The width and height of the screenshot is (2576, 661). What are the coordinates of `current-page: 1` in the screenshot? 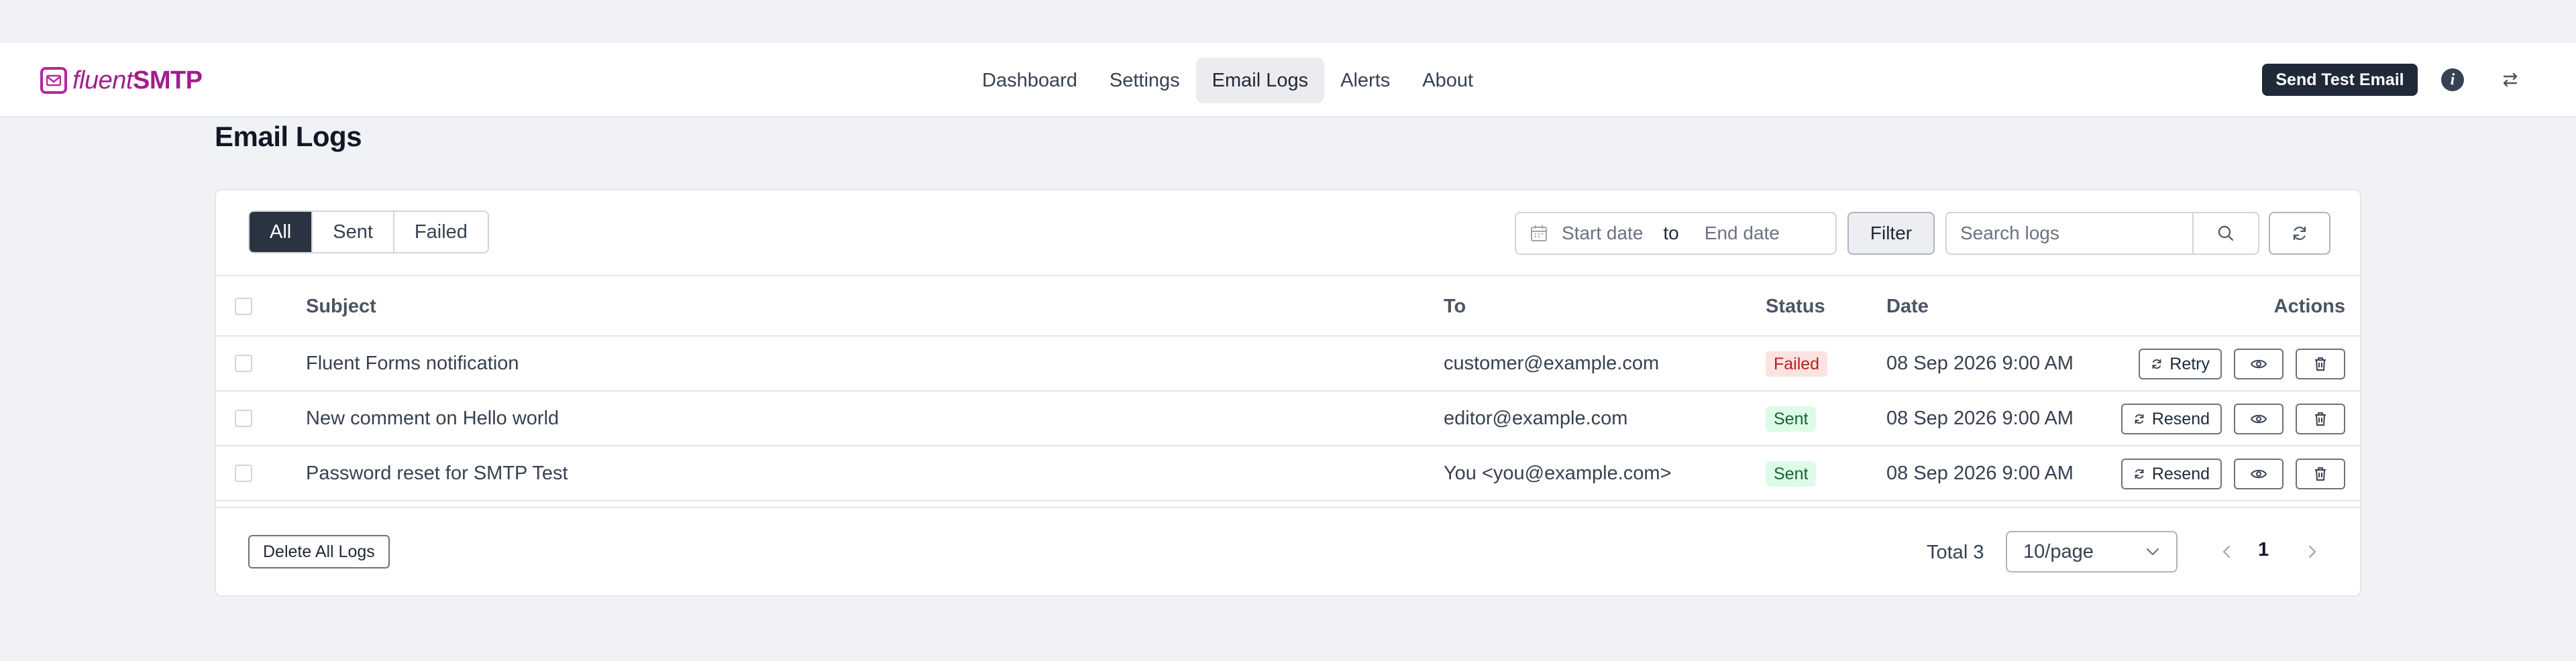 It's located at (2263, 549).